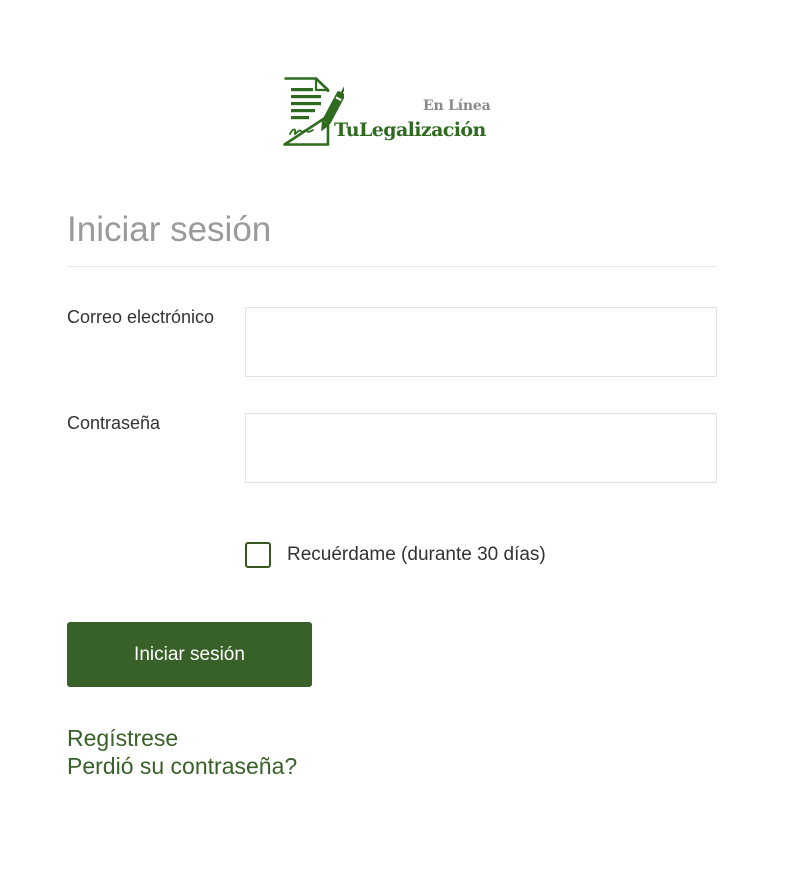  I want to click on remember-me-option: Recuérdame (durante 30 días), so click(395, 555).